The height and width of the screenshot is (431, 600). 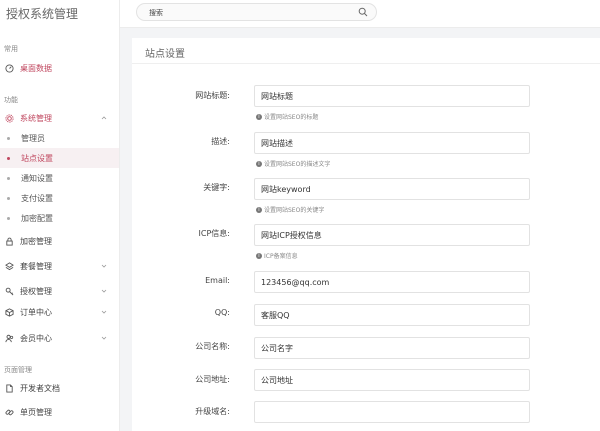 What do you see at coordinates (59, 118) in the screenshot?
I see `sidebar-item-system: 系统管理` at bounding box center [59, 118].